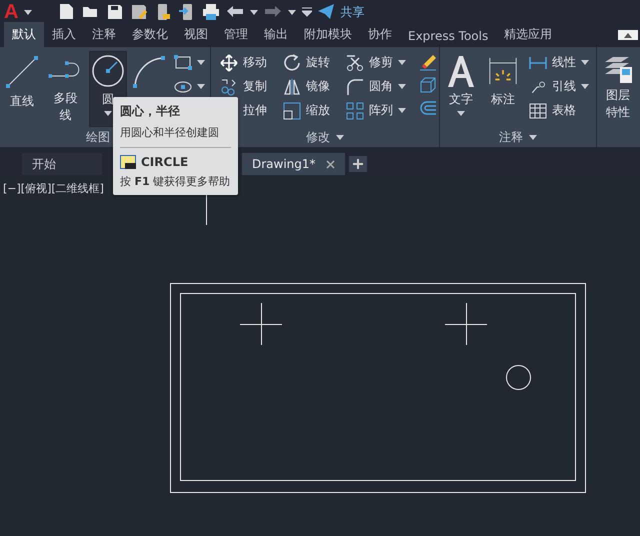 The height and width of the screenshot is (536, 640). I want to click on new-tab-button, so click(357, 164).